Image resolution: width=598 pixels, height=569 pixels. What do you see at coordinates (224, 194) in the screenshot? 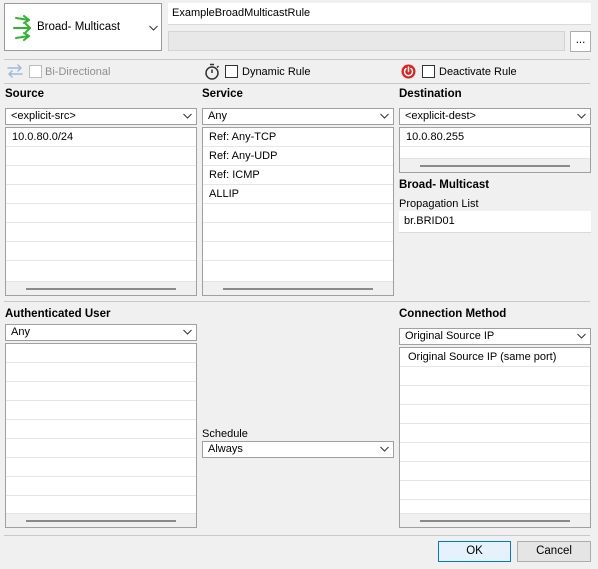
I see `list-item-label: ALLIP` at bounding box center [224, 194].